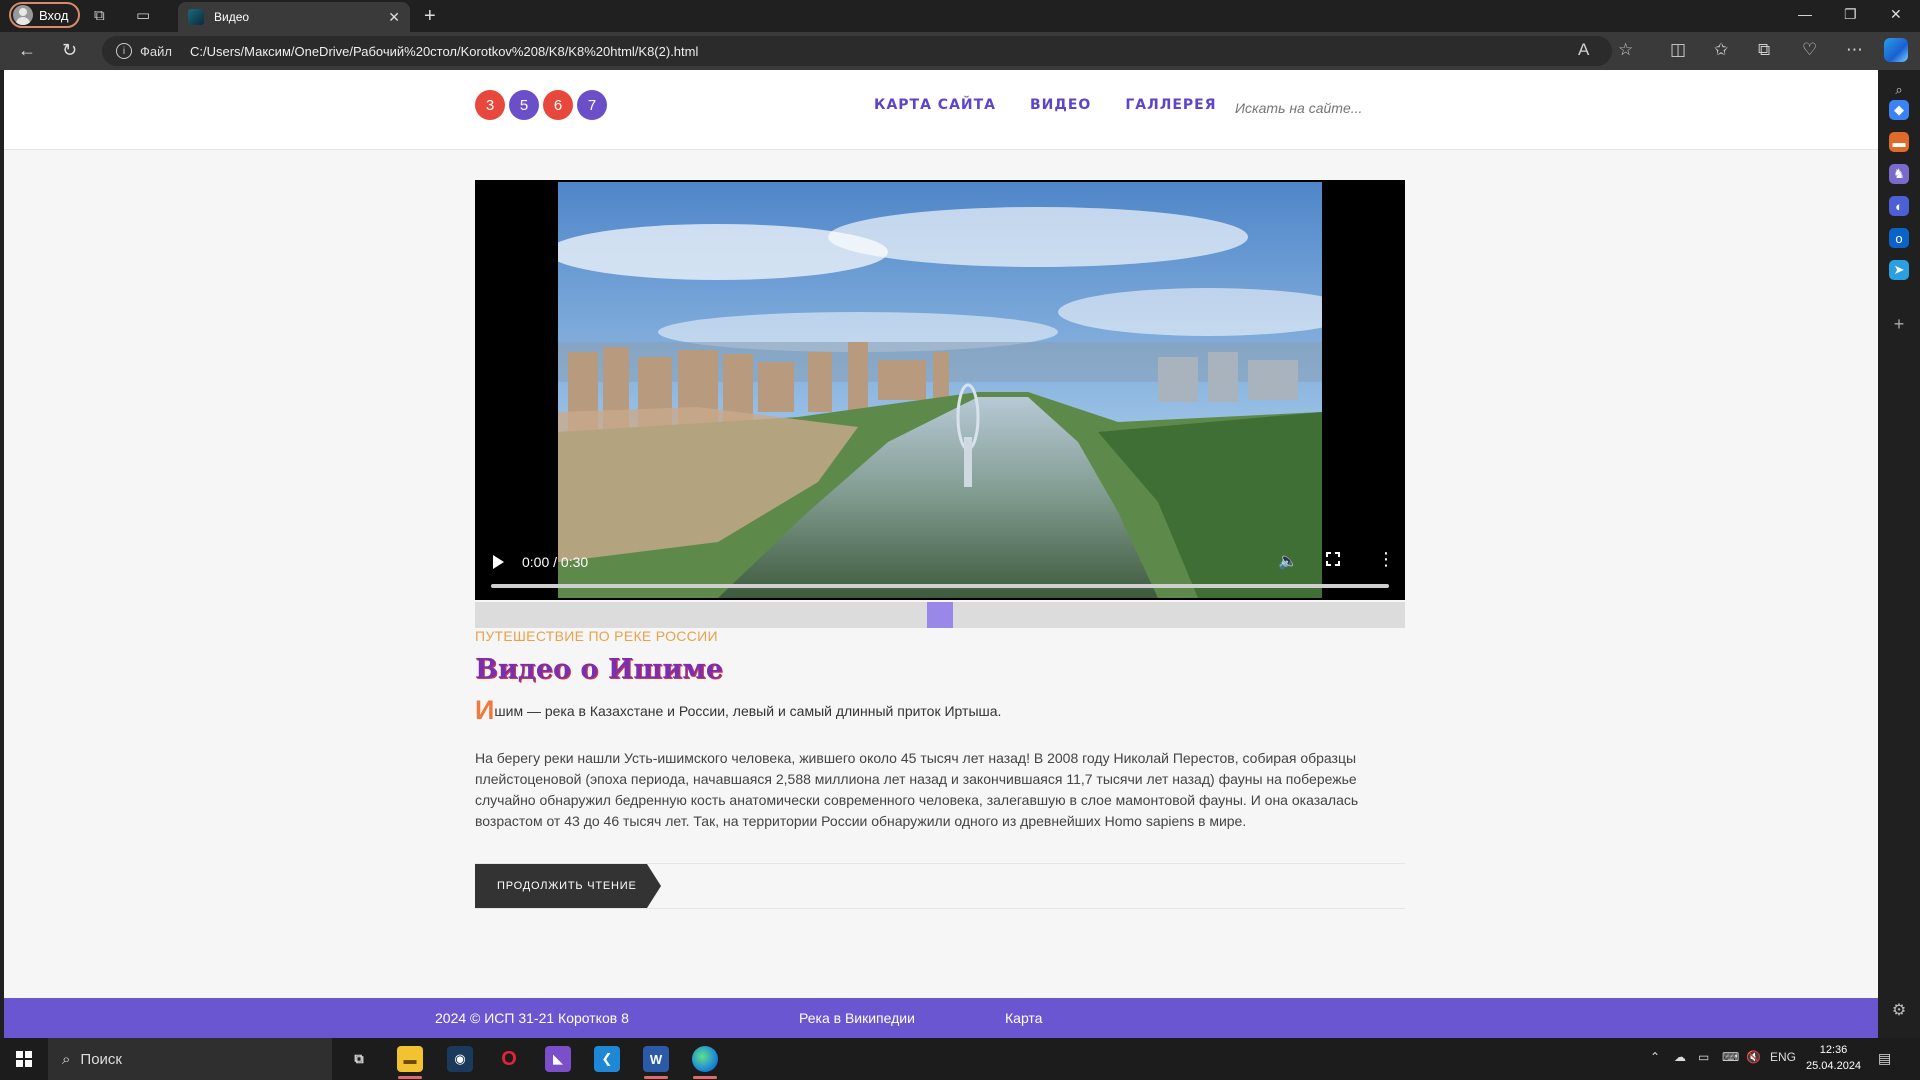 The height and width of the screenshot is (1080, 1920). What do you see at coordinates (940, 570) in the screenshot?
I see `video-controls: 0:00 / 0:30 🔈 ⋮` at bounding box center [940, 570].